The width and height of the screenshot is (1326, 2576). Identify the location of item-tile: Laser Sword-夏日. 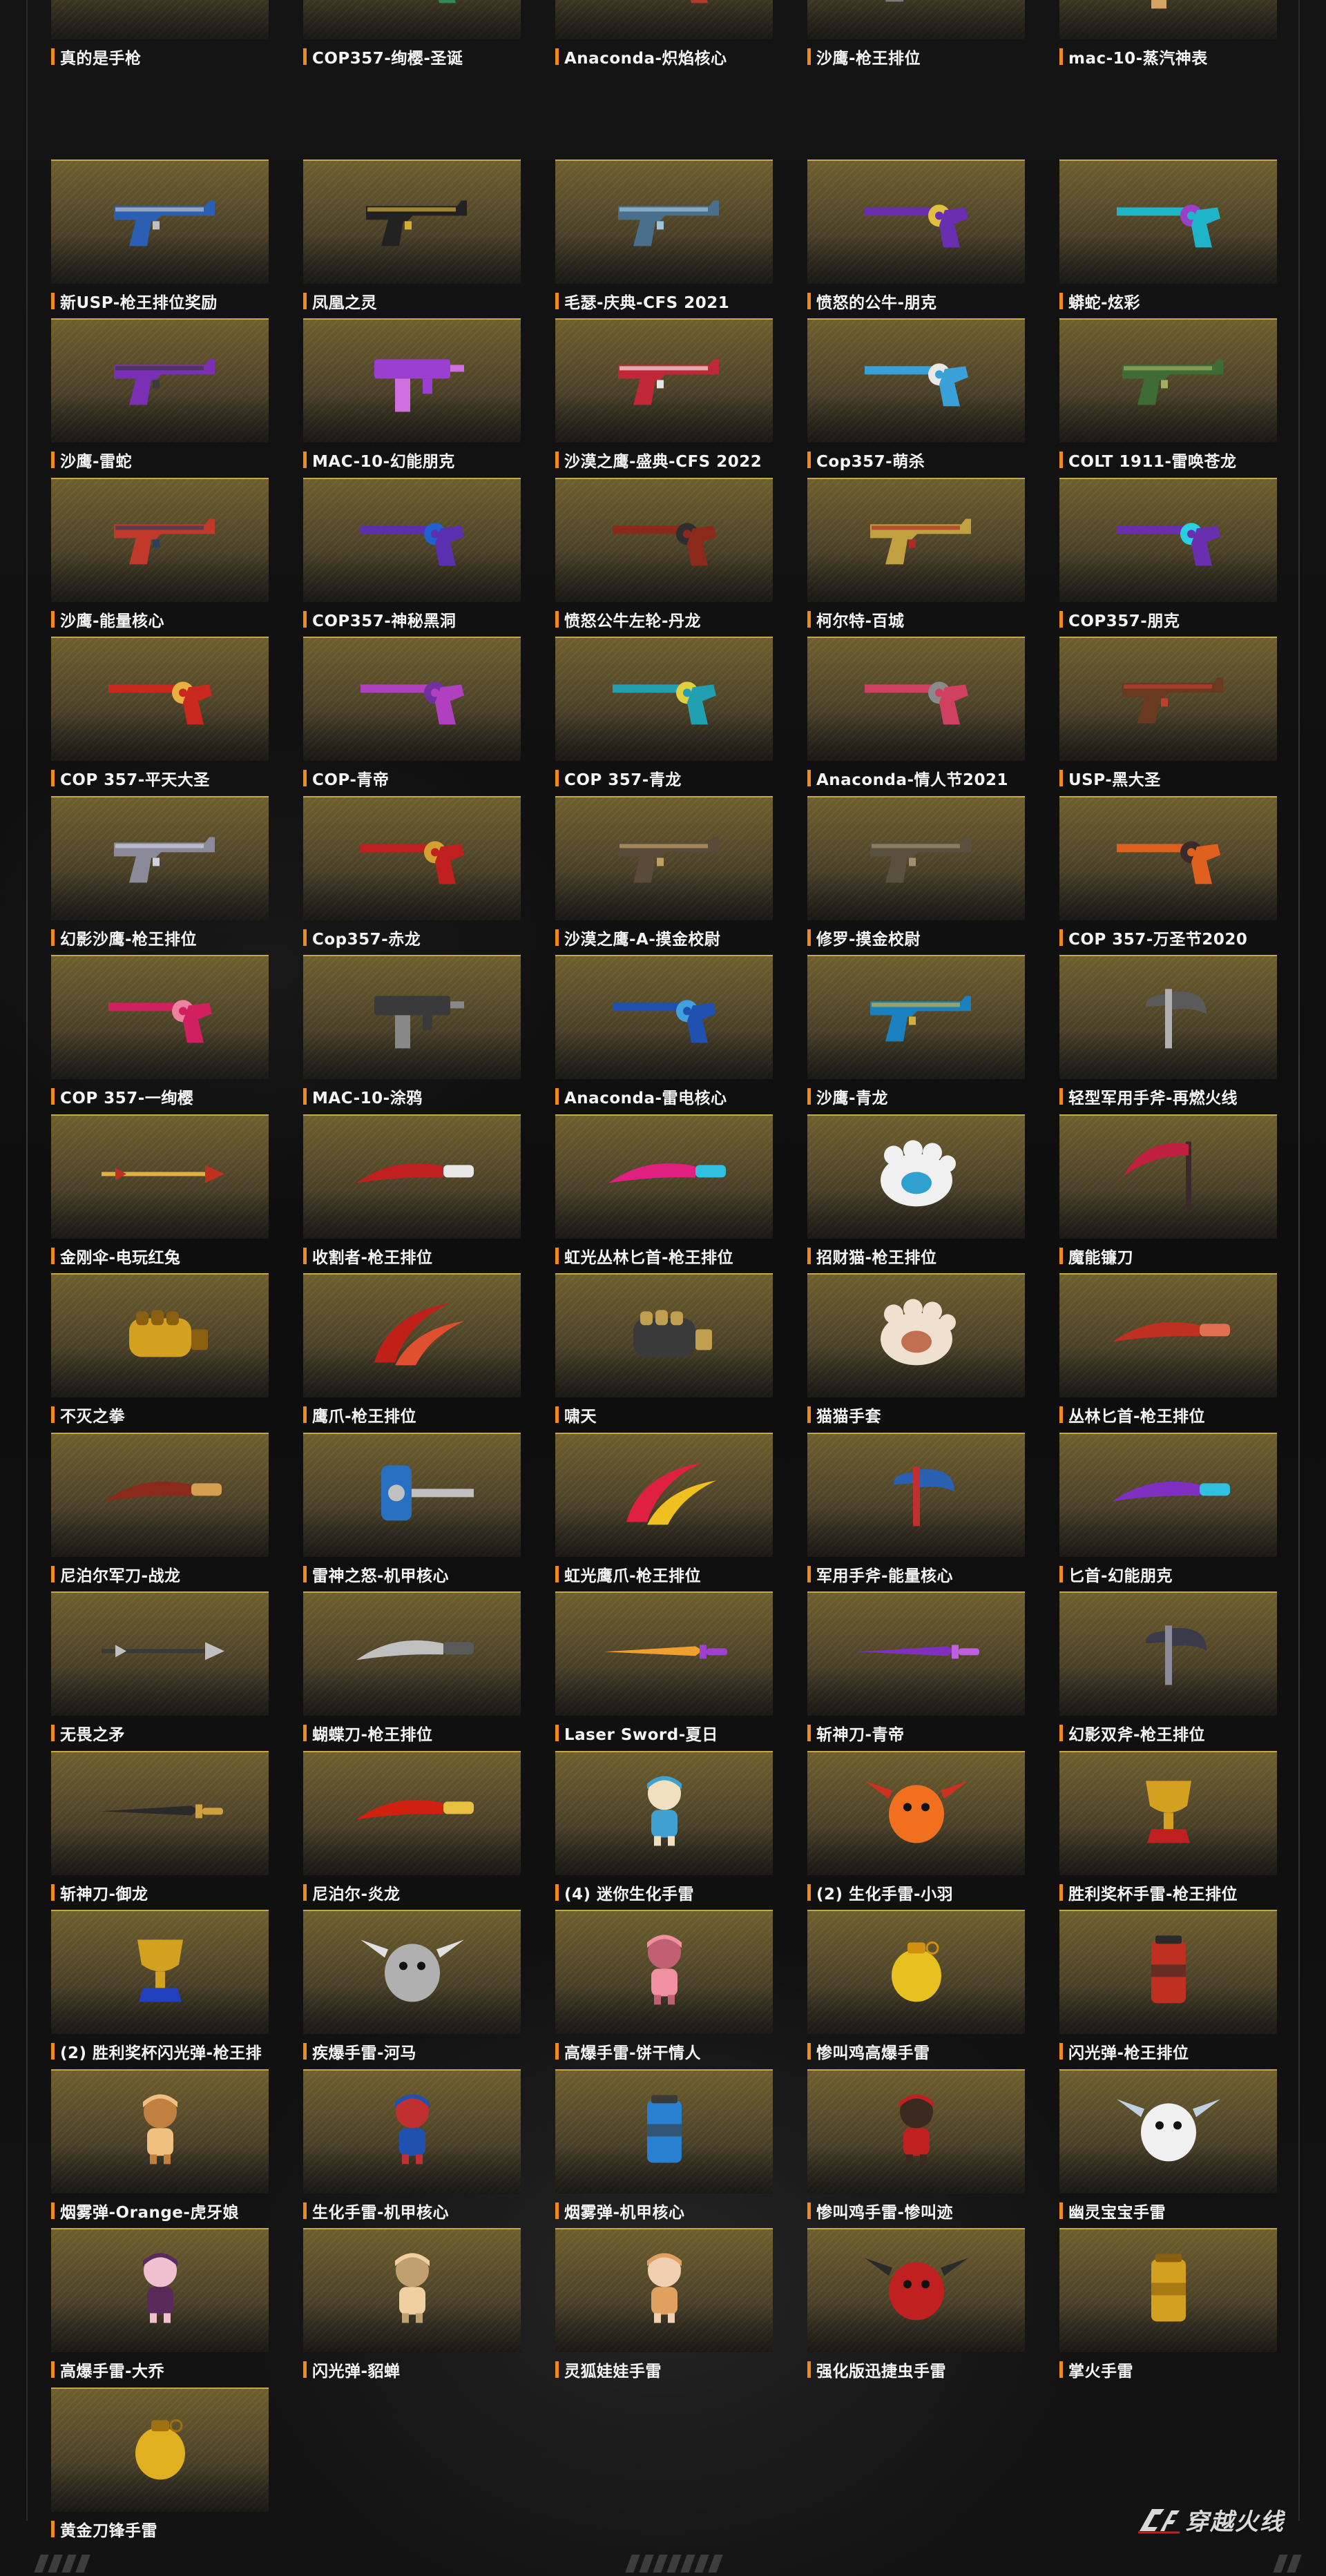
(664, 1671).